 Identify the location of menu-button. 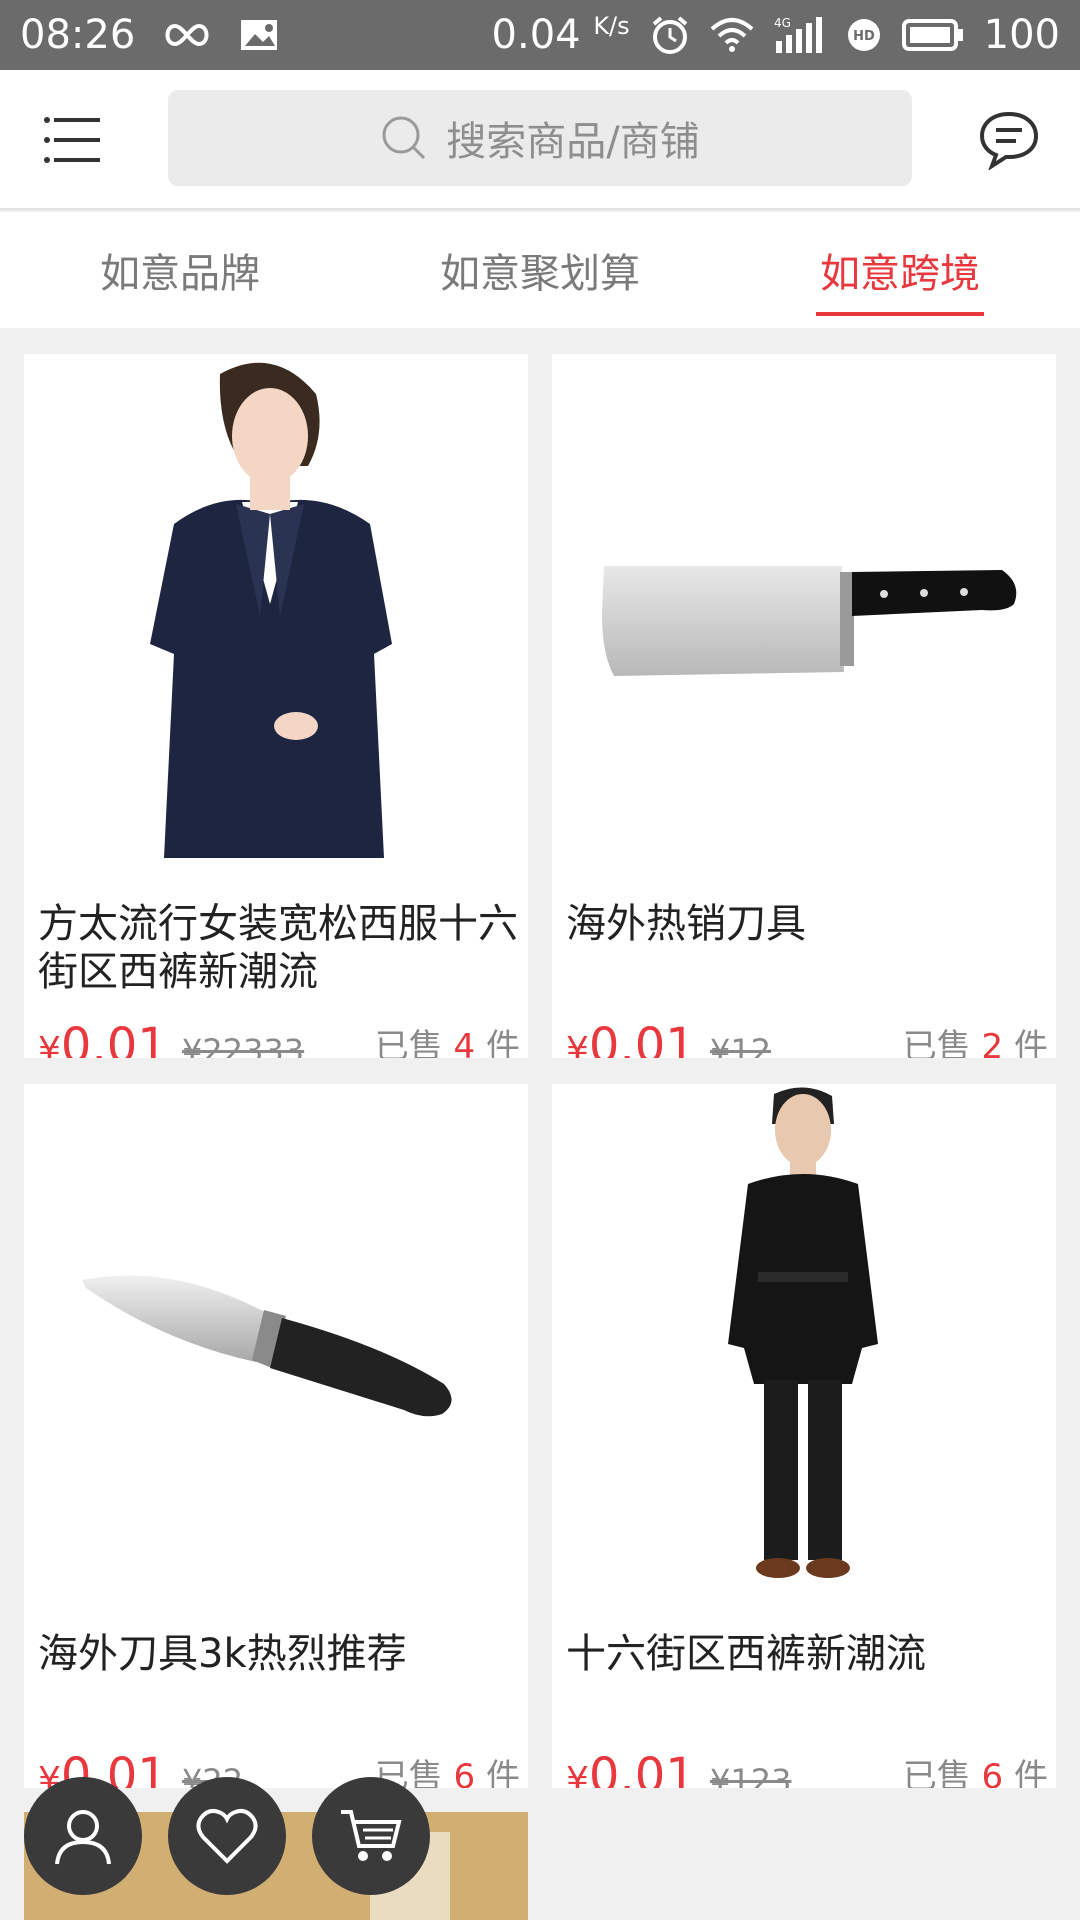
(73, 140).